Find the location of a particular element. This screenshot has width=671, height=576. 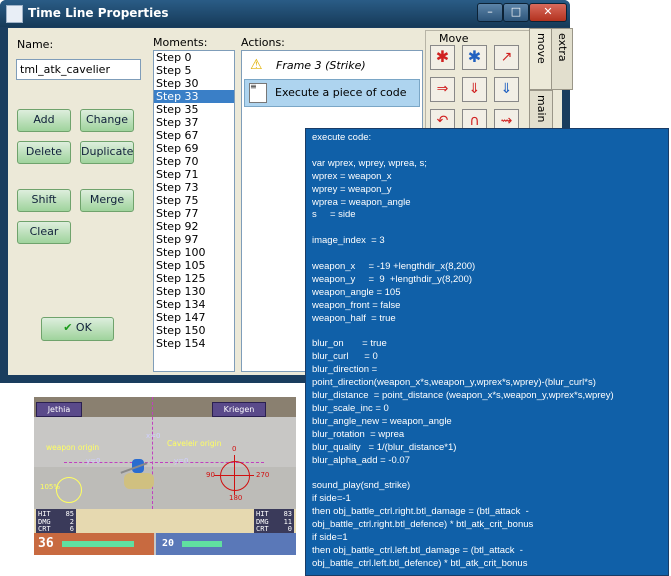

code-line: execute code: is located at coordinates (342, 137).